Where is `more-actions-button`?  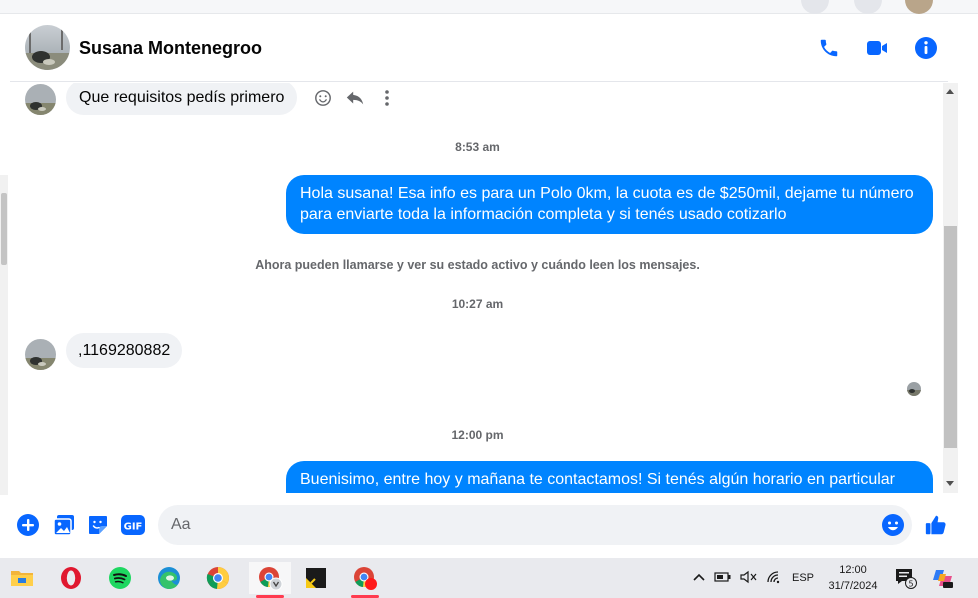
more-actions-button is located at coordinates (28, 525).